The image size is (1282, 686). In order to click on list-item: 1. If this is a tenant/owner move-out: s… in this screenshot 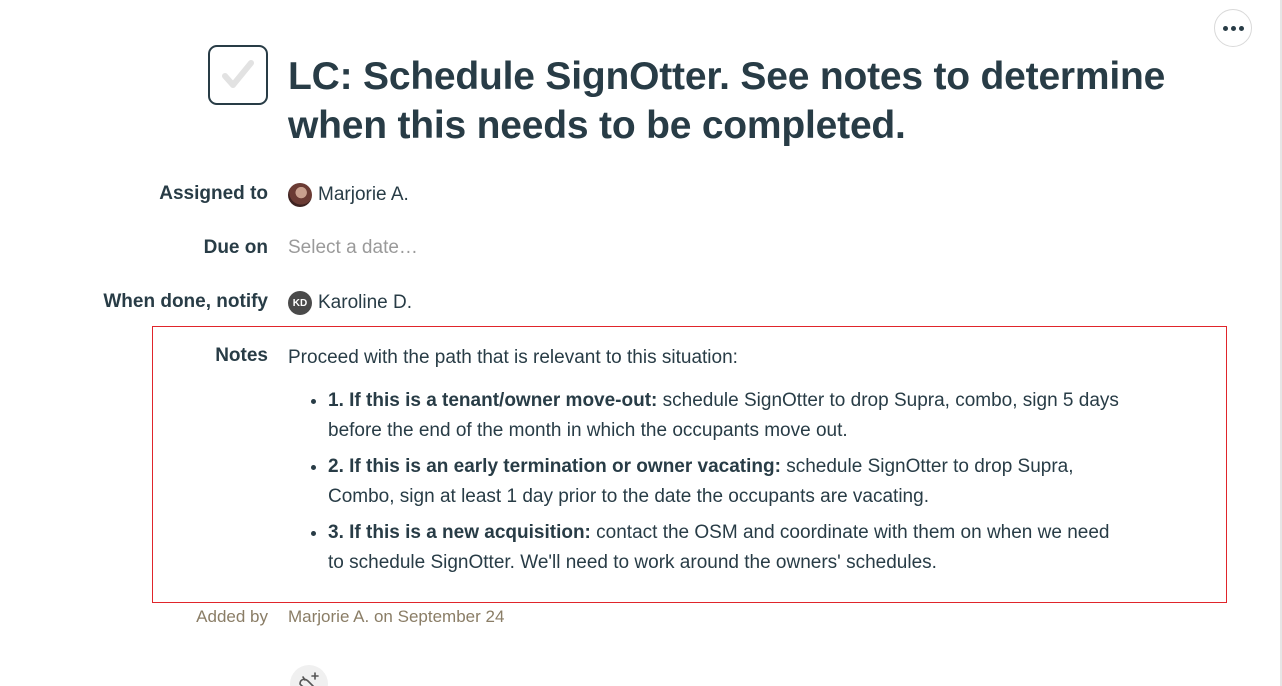, I will do `click(728, 416)`.